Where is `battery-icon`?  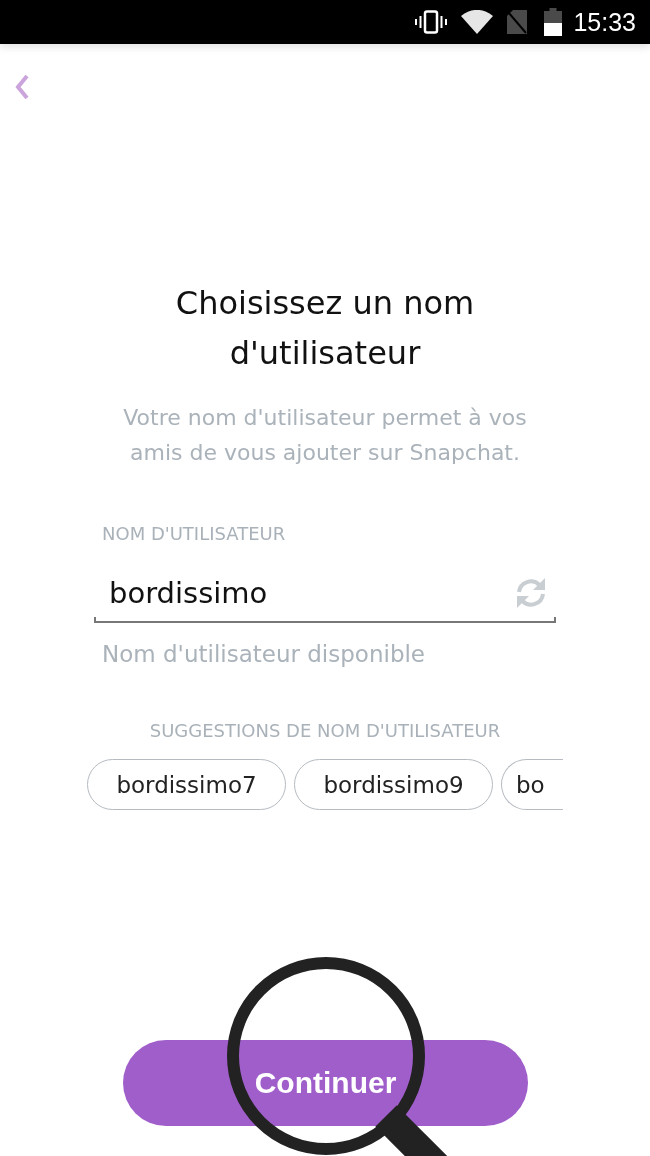
battery-icon is located at coordinates (553, 22).